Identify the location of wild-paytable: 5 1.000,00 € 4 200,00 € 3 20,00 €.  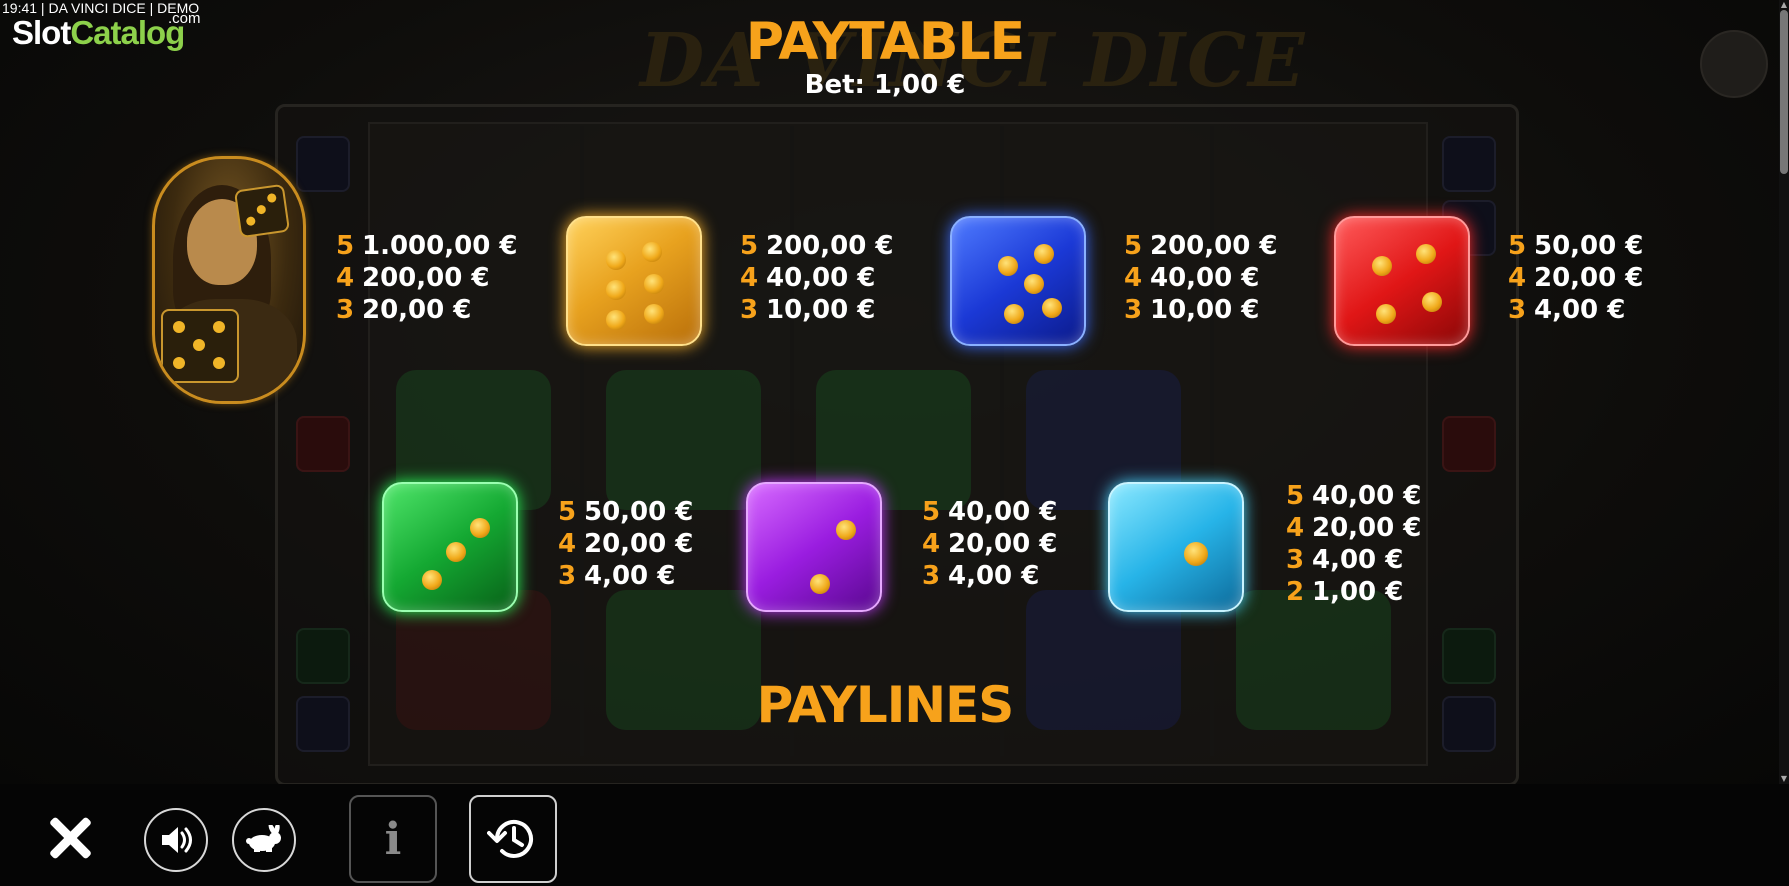
(426, 278).